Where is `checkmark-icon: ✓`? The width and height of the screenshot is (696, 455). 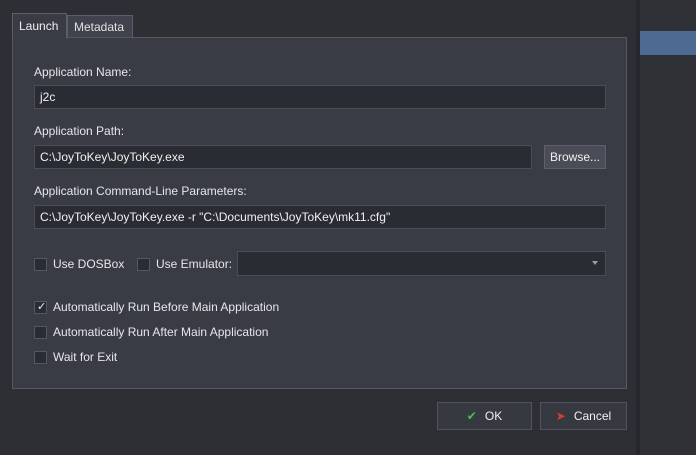 checkmark-icon: ✓ is located at coordinates (42, 306).